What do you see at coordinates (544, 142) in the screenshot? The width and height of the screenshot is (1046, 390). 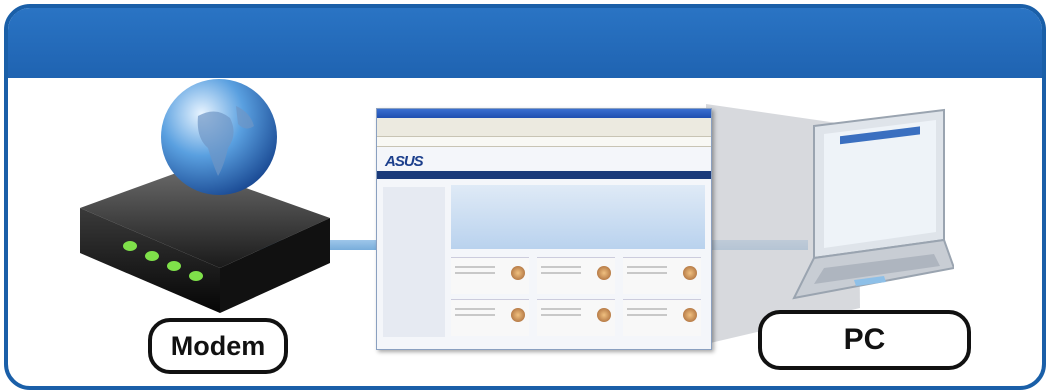 I see `browser-address-bar` at bounding box center [544, 142].